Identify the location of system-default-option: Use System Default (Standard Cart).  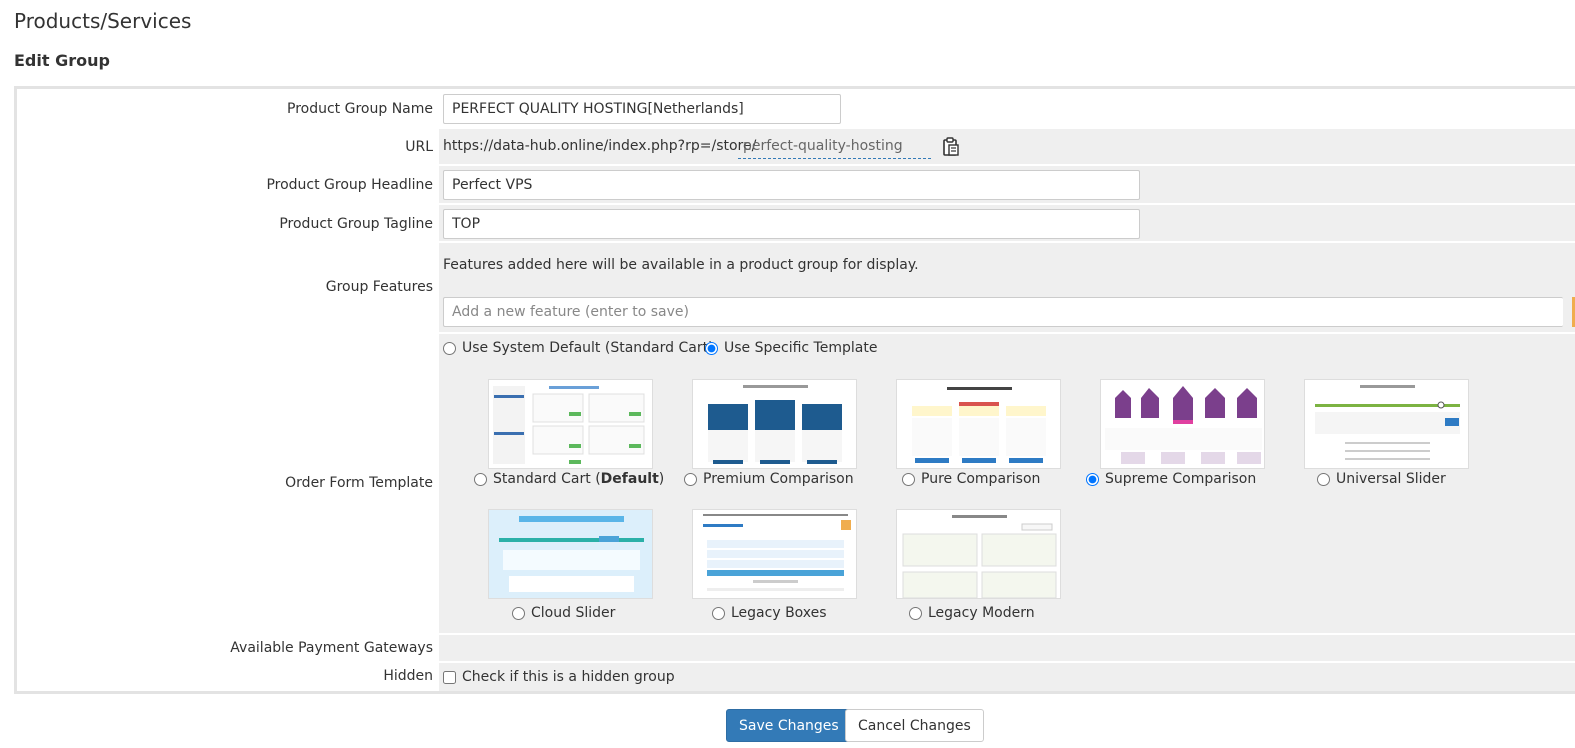
(578, 348).